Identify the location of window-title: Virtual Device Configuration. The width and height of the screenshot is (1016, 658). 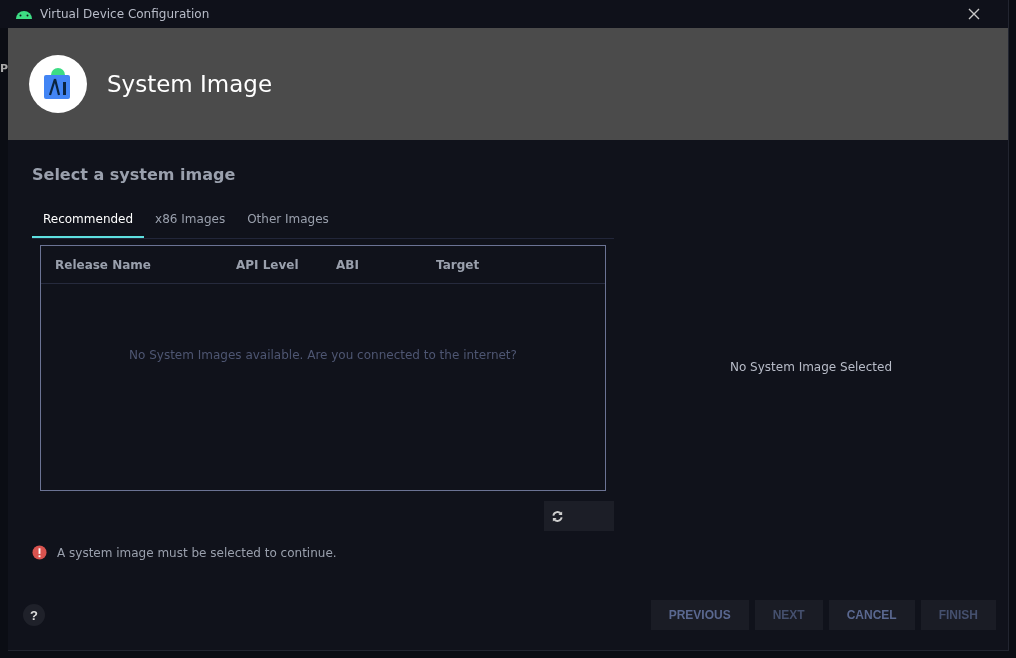
(125, 14).